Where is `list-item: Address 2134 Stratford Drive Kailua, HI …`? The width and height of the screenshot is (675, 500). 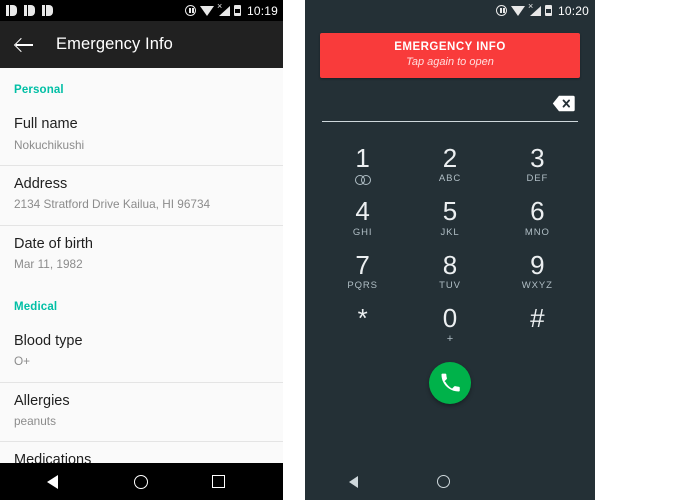 list-item: Address 2134 Stratford Drive Kailua, HI … is located at coordinates (141, 195).